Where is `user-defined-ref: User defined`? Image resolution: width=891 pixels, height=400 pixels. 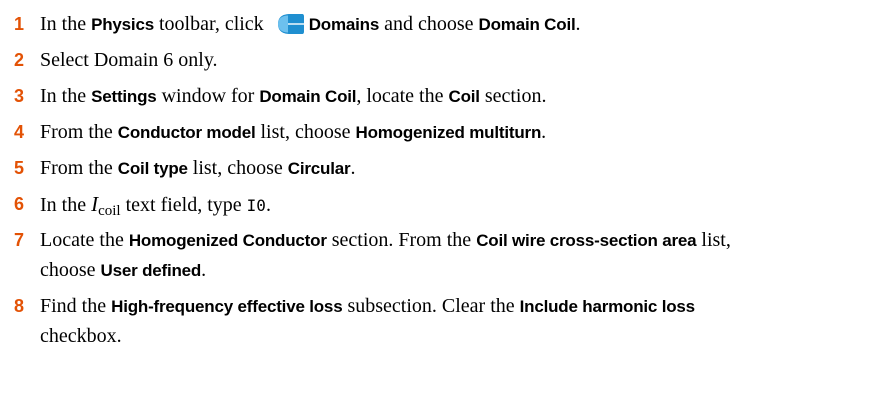
user-defined-ref: User defined is located at coordinates (151, 270).